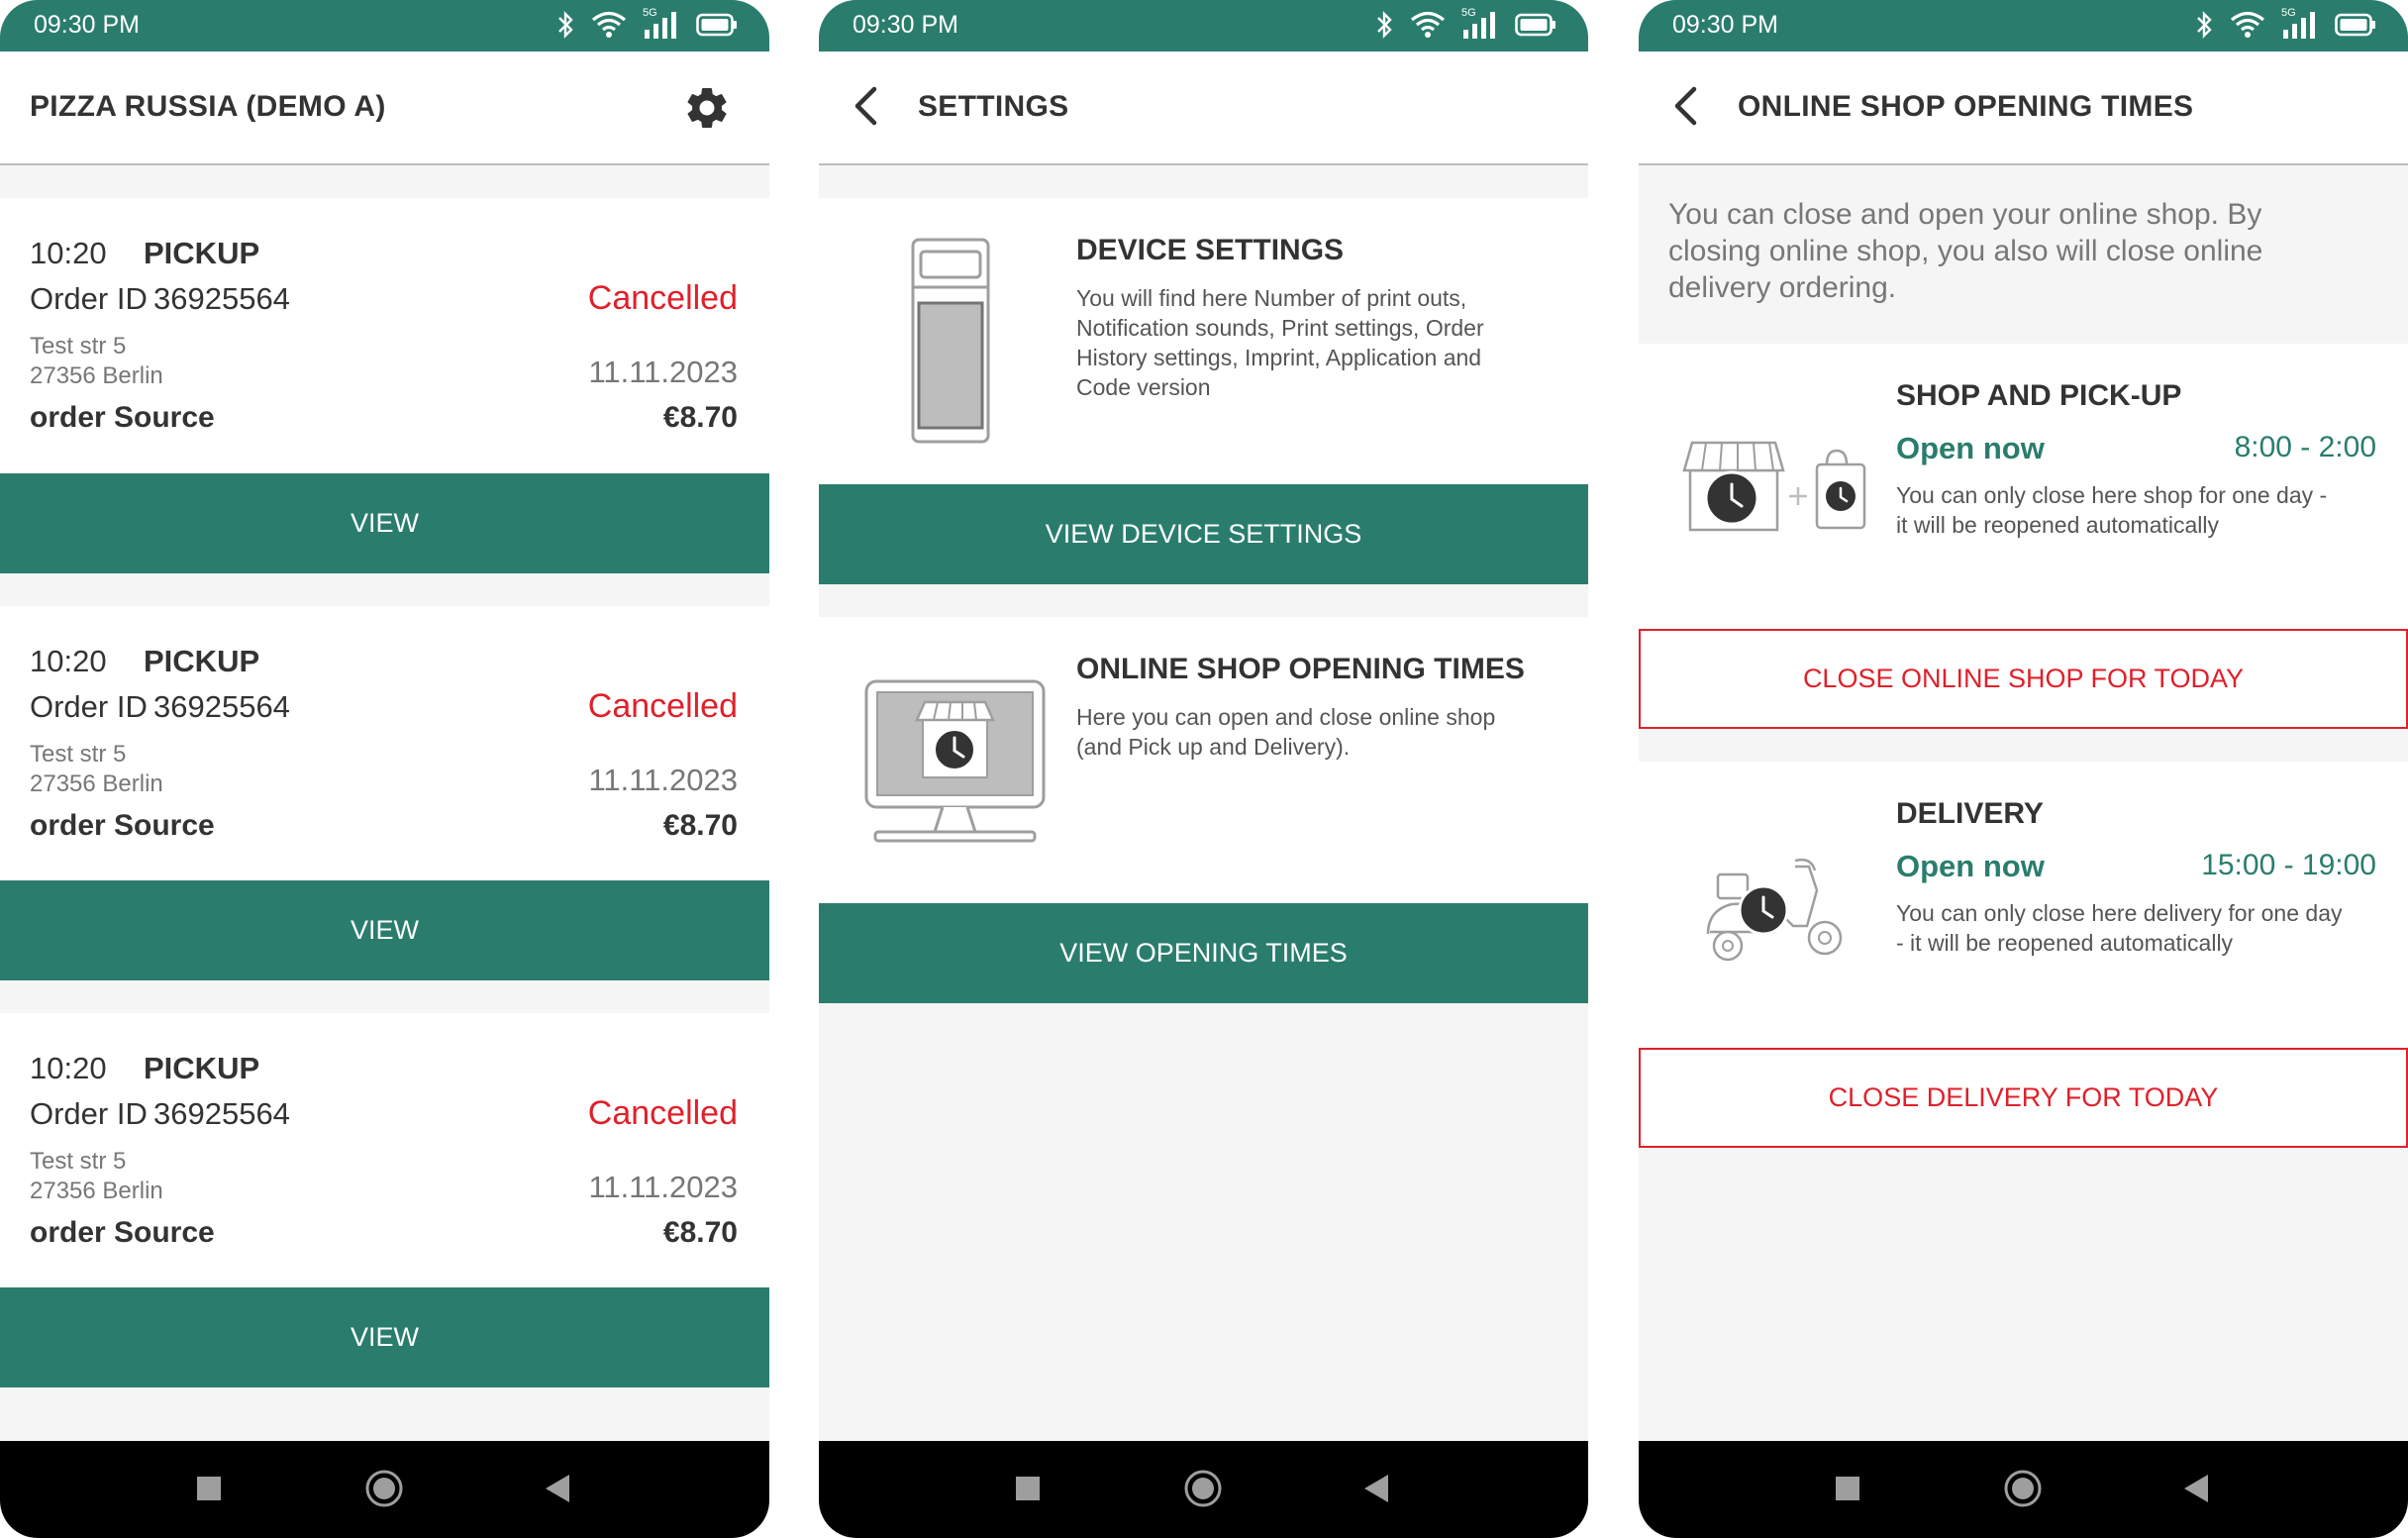 Image resolution: width=2408 pixels, height=1538 pixels. I want to click on view-device-settings-button: VIEW DEVICE SETTINGS, so click(1203, 534).